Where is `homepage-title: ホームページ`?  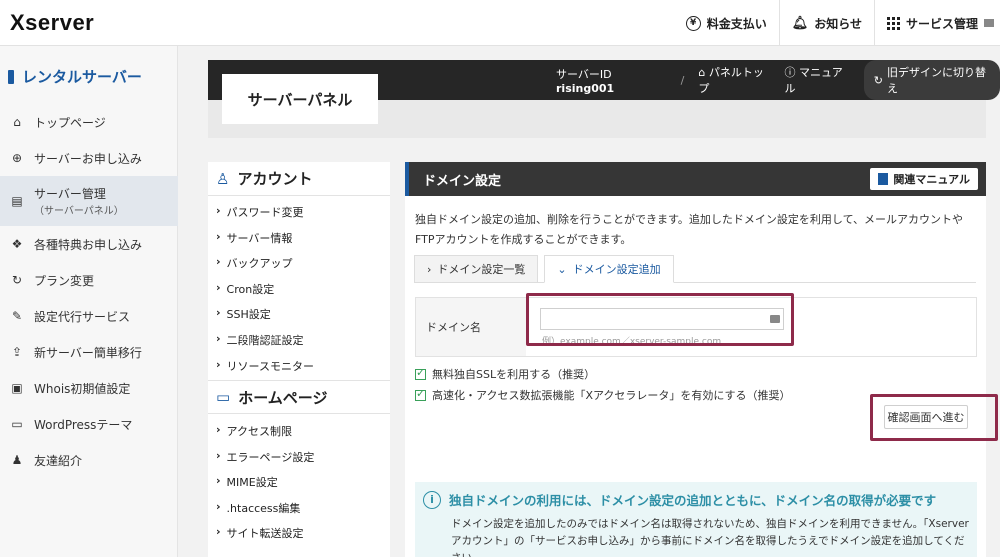 homepage-title: ホームページ is located at coordinates (283, 397).